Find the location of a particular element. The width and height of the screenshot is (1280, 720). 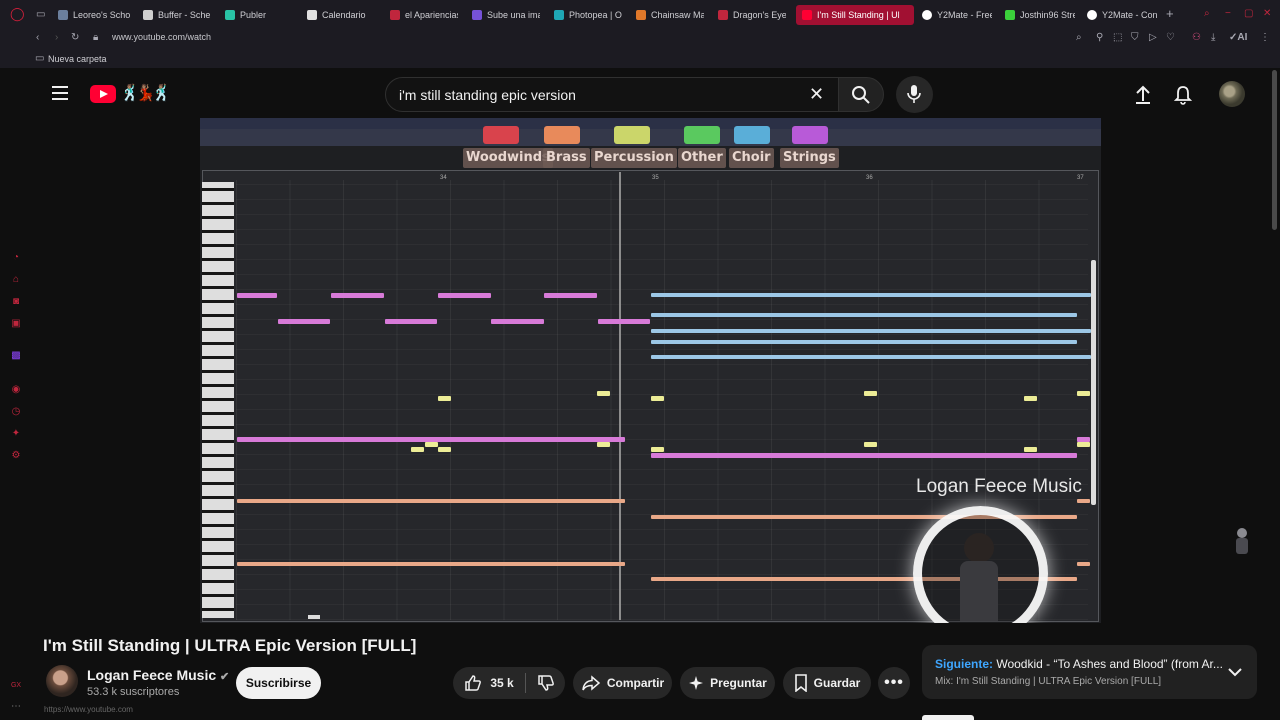

new-tab-icon: + is located at coordinates (1170, 13).